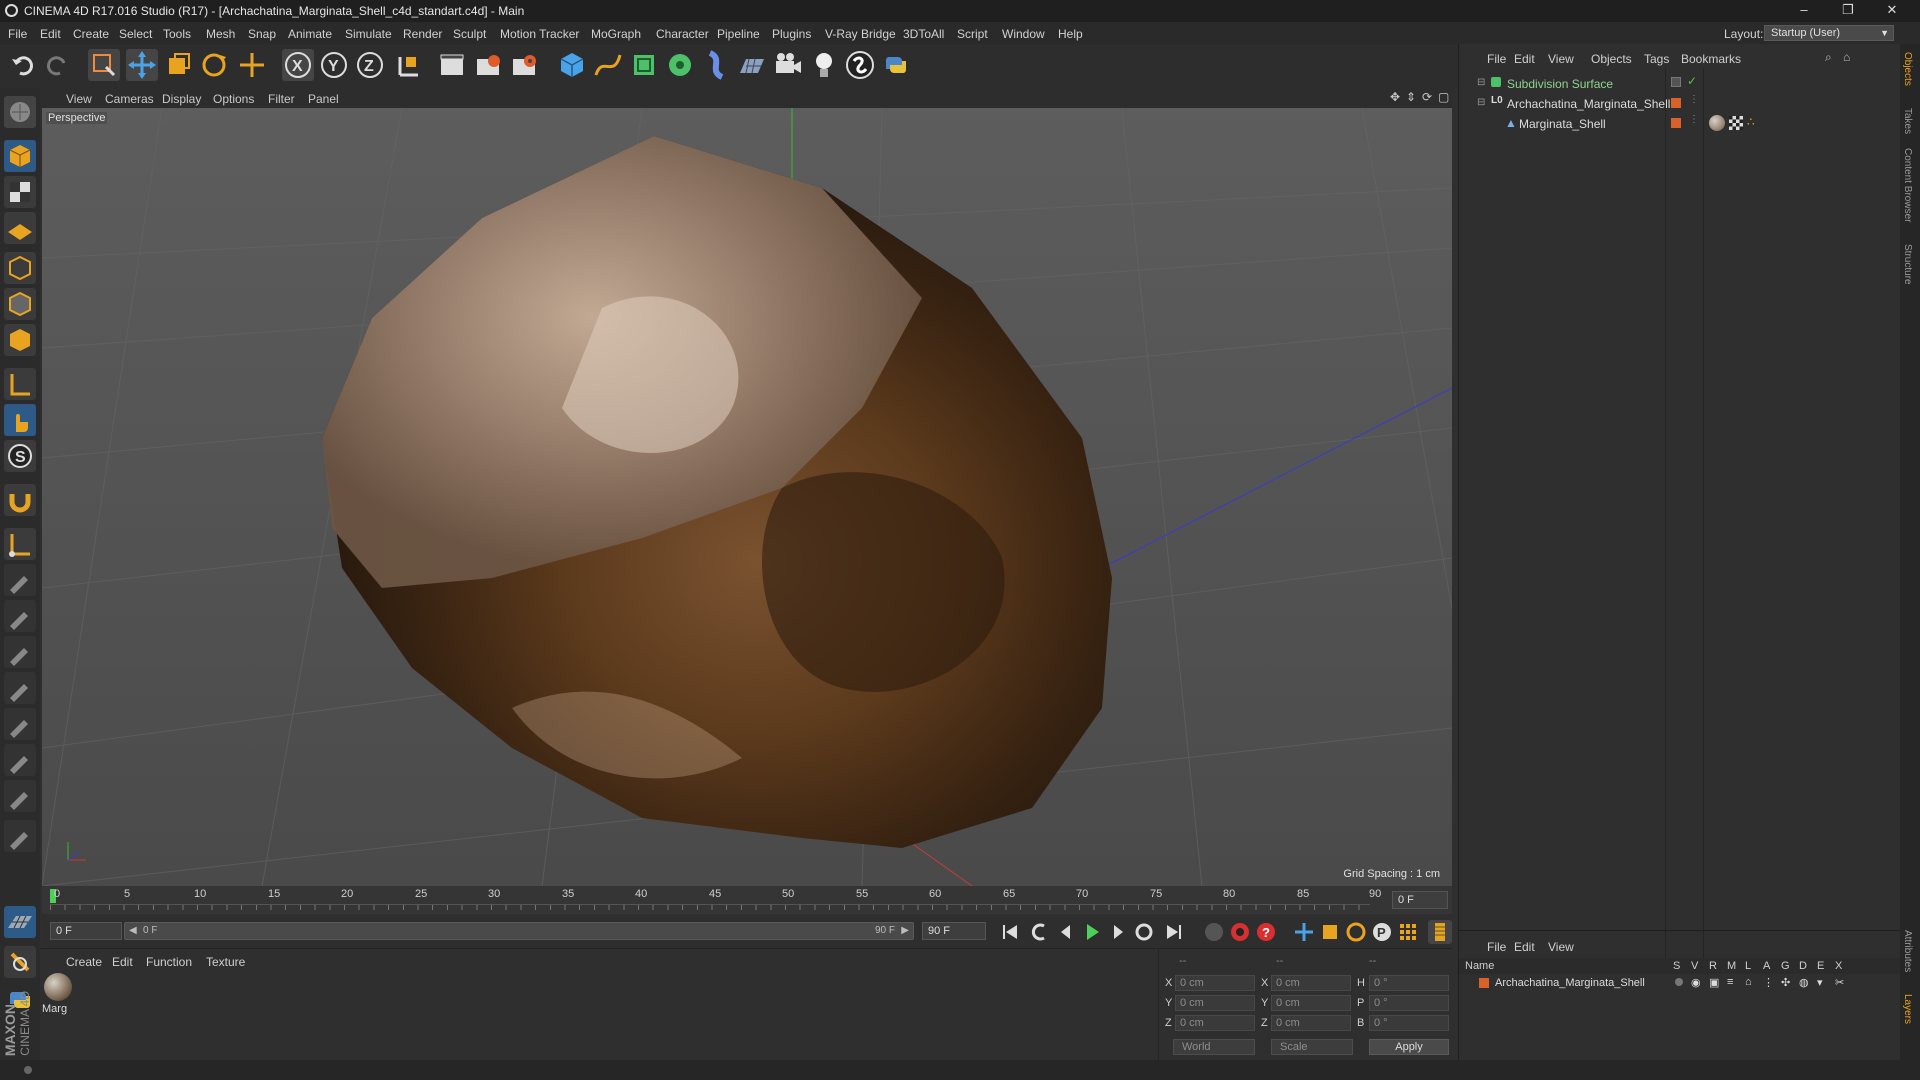 The height and width of the screenshot is (1080, 1920). I want to click on tab-structure: Structure, so click(1907, 264).